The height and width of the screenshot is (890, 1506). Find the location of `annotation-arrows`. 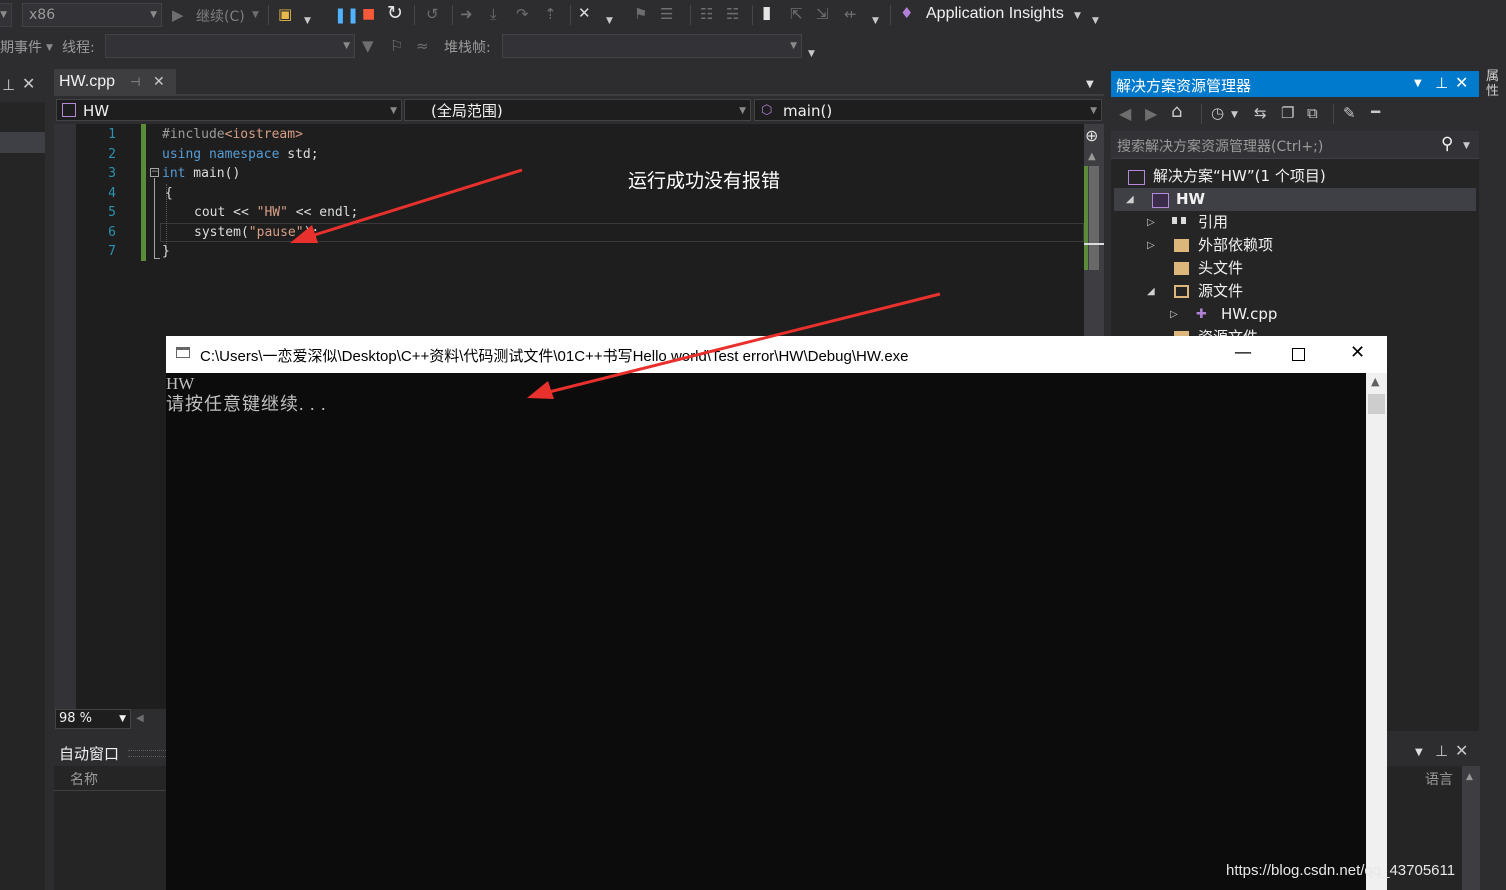

annotation-arrows is located at coordinates (615, 283).